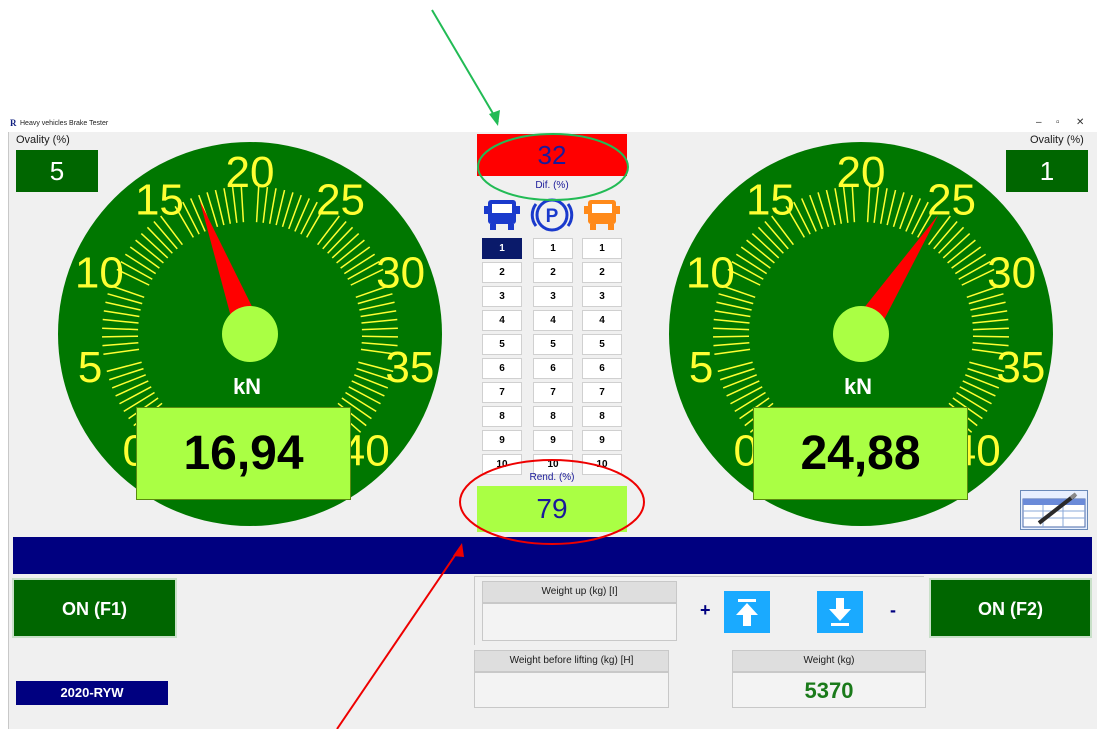 Image resolution: width=1097 pixels, height=729 pixels. Describe the element at coordinates (13, 123) in the screenshot. I see `app-icon: R` at that location.